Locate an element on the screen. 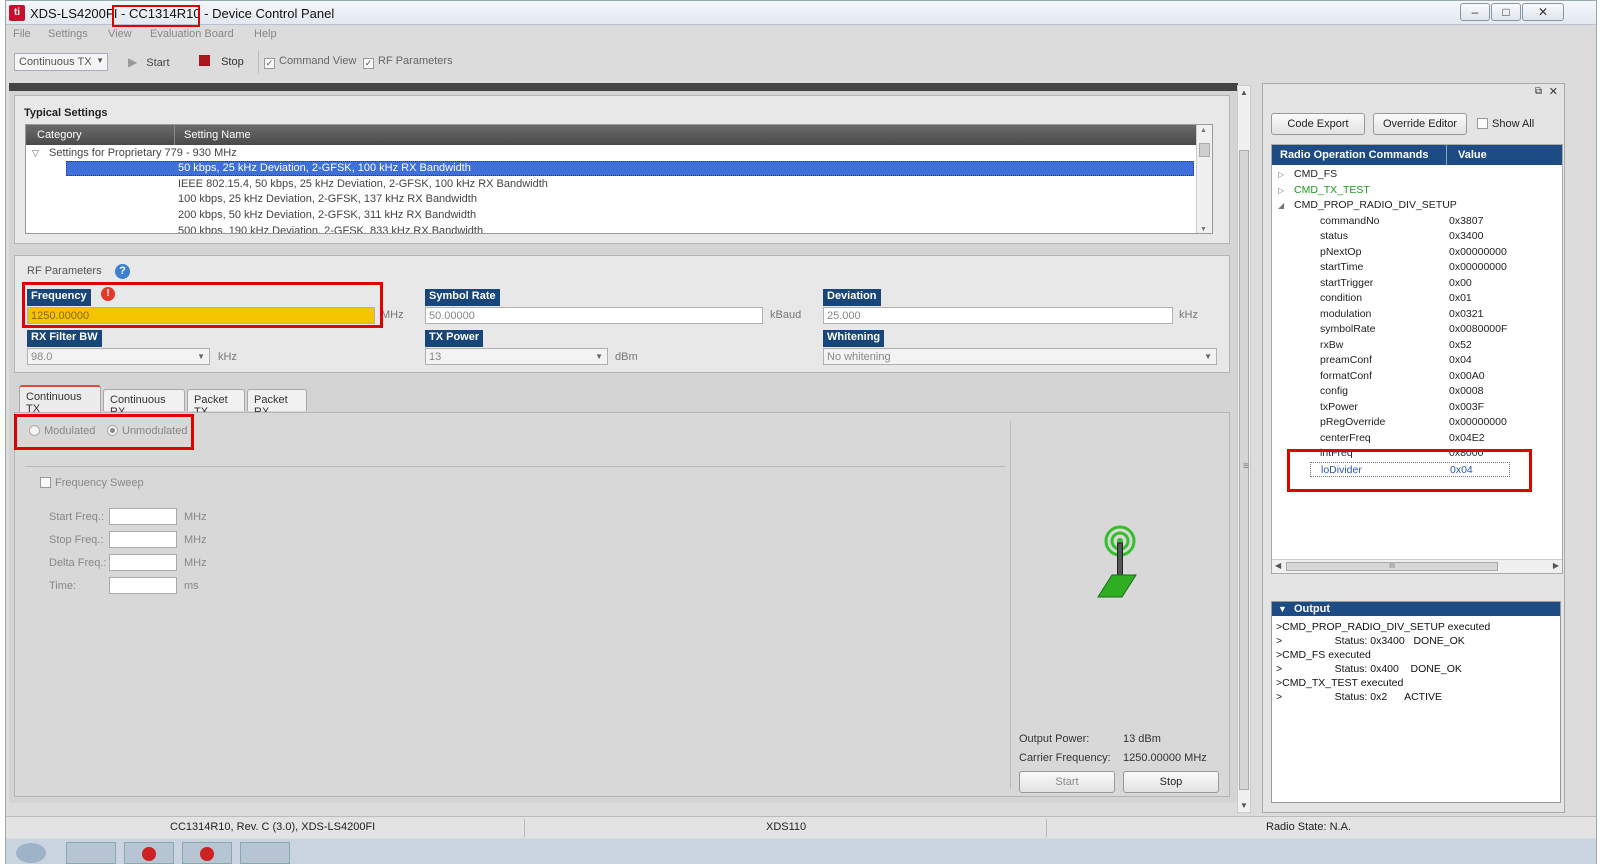 The height and width of the screenshot is (864, 1600). parameter-row: startTime 0x00000000 is located at coordinates (1417, 268).